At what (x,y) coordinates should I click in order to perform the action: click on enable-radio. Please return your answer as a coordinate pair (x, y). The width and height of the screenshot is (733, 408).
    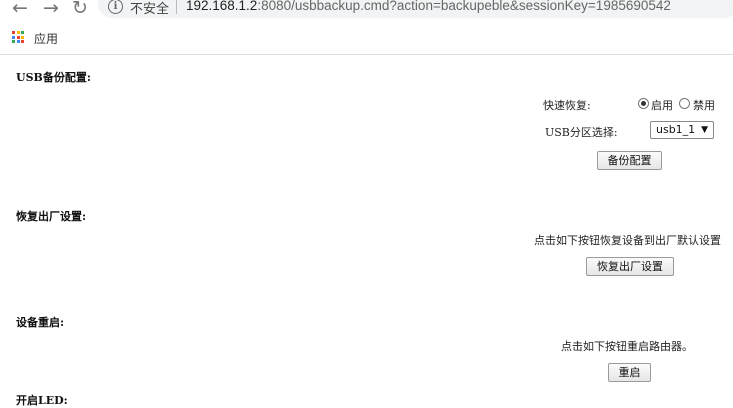
    Looking at the image, I should click on (643, 103).